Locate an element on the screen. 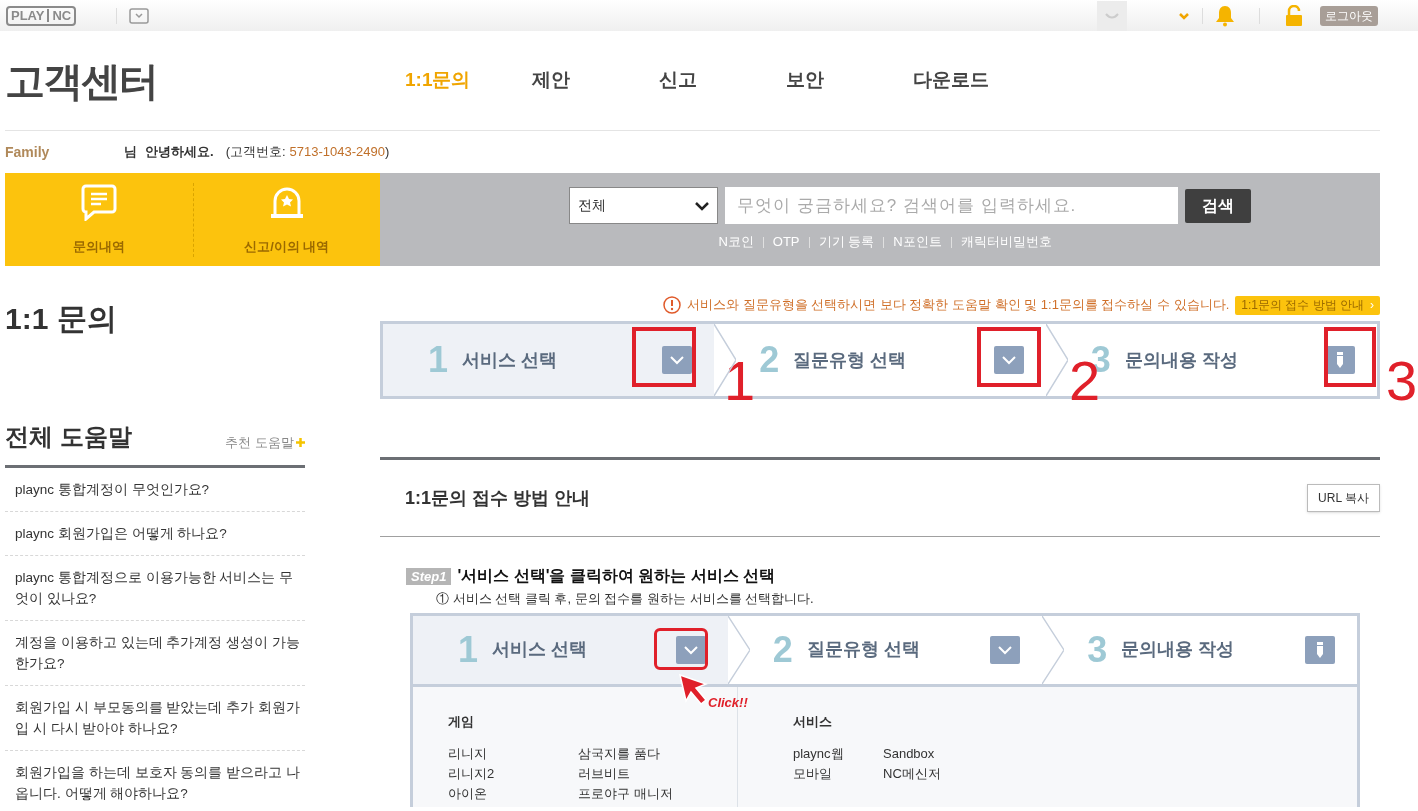 This screenshot has width=1418, height=811. customer-number-label: (고객번호: is located at coordinates (255, 152).